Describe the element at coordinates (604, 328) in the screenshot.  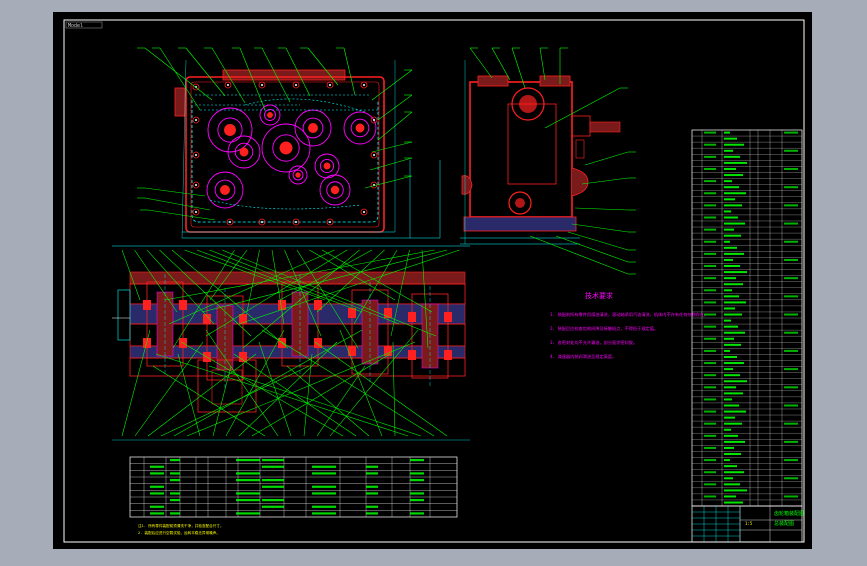
I see `tech-note: 2. 装配后应检查齿侧间隙及接触斑点，不得低于规定值。` at that location.